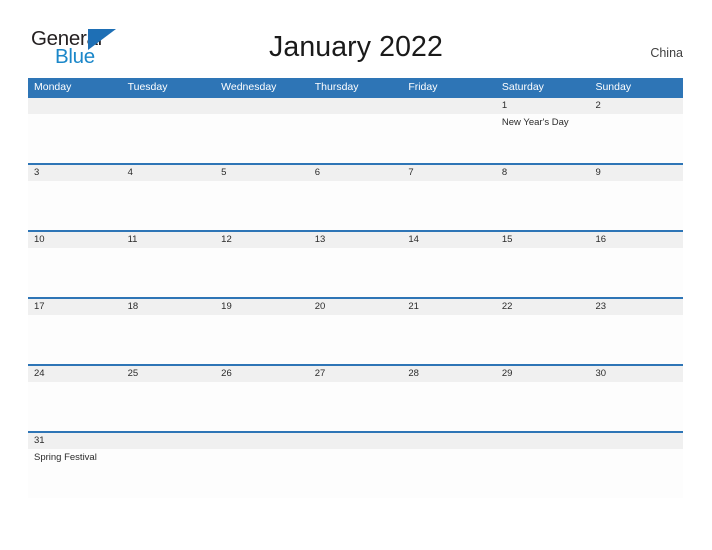 The width and height of the screenshot is (712, 550). What do you see at coordinates (75, 173) in the screenshot?
I see `day-number: 3` at bounding box center [75, 173].